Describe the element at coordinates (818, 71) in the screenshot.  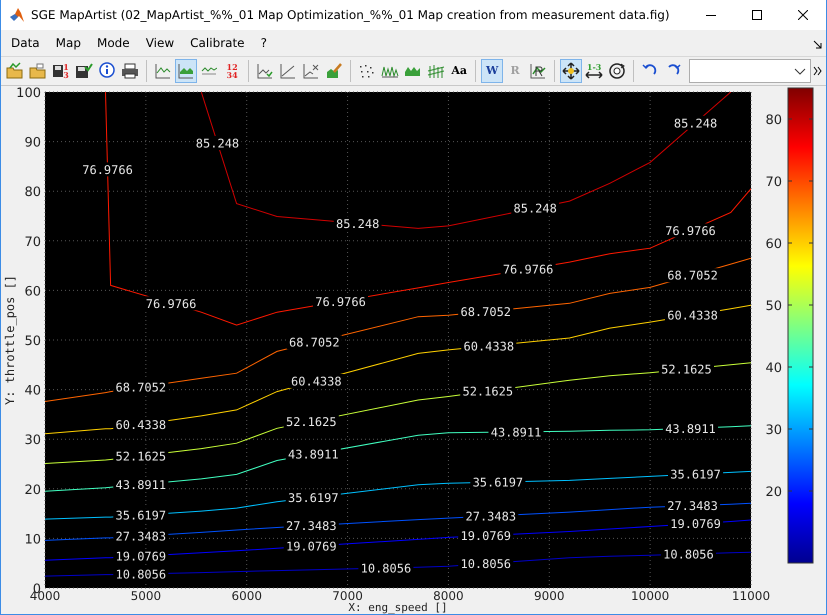
I see `chevron-icon` at that location.